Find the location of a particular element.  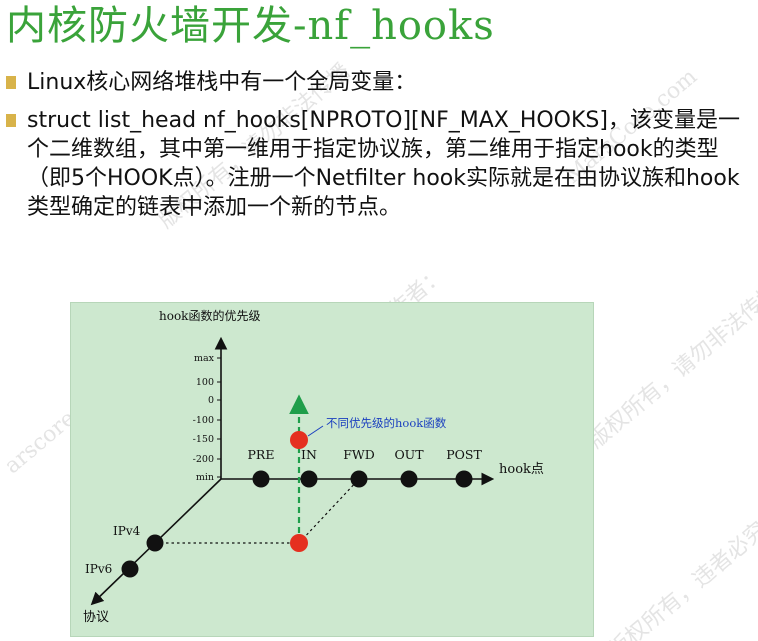

y-tick-label: 0 is located at coordinates (211, 400).